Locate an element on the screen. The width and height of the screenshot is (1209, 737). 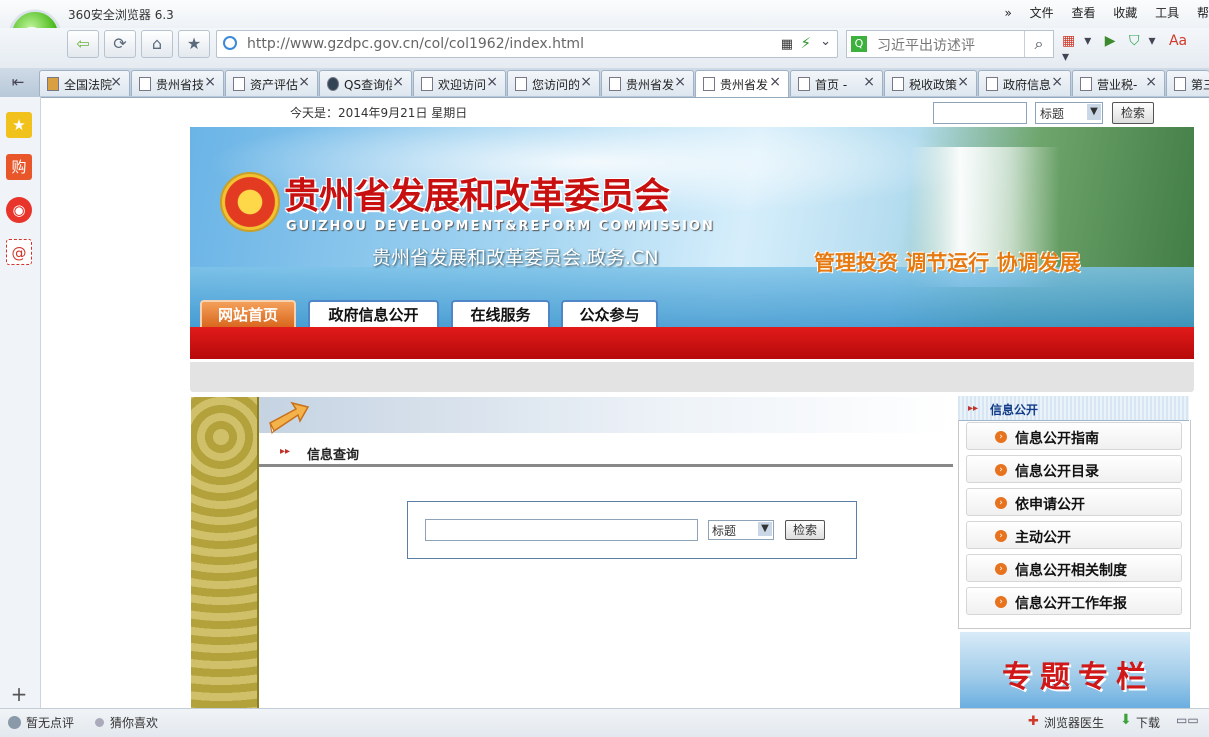
doctor-icon: ✚ is located at coordinates (1033, 721).